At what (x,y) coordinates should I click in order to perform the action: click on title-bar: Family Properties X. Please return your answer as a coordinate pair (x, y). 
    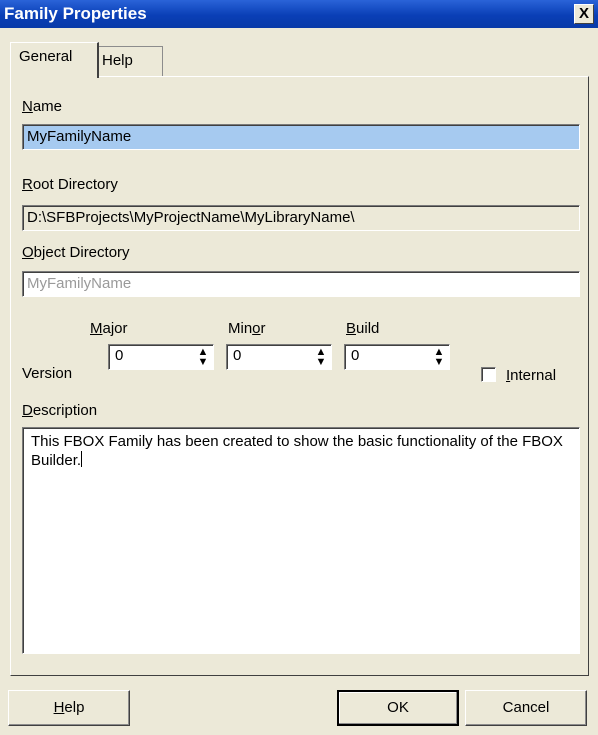
    Looking at the image, I should click on (299, 14).